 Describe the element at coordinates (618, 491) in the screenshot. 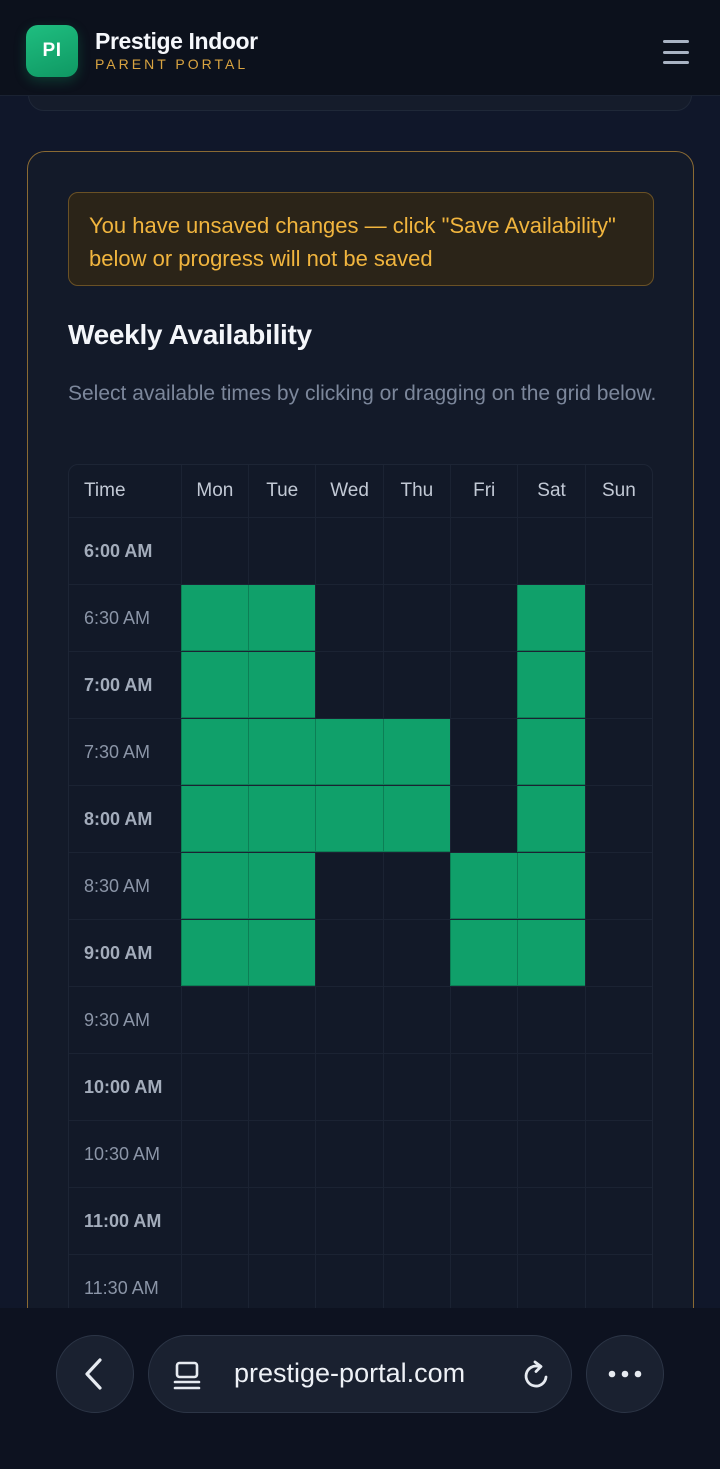

I see `day-header-sun: Sun` at that location.